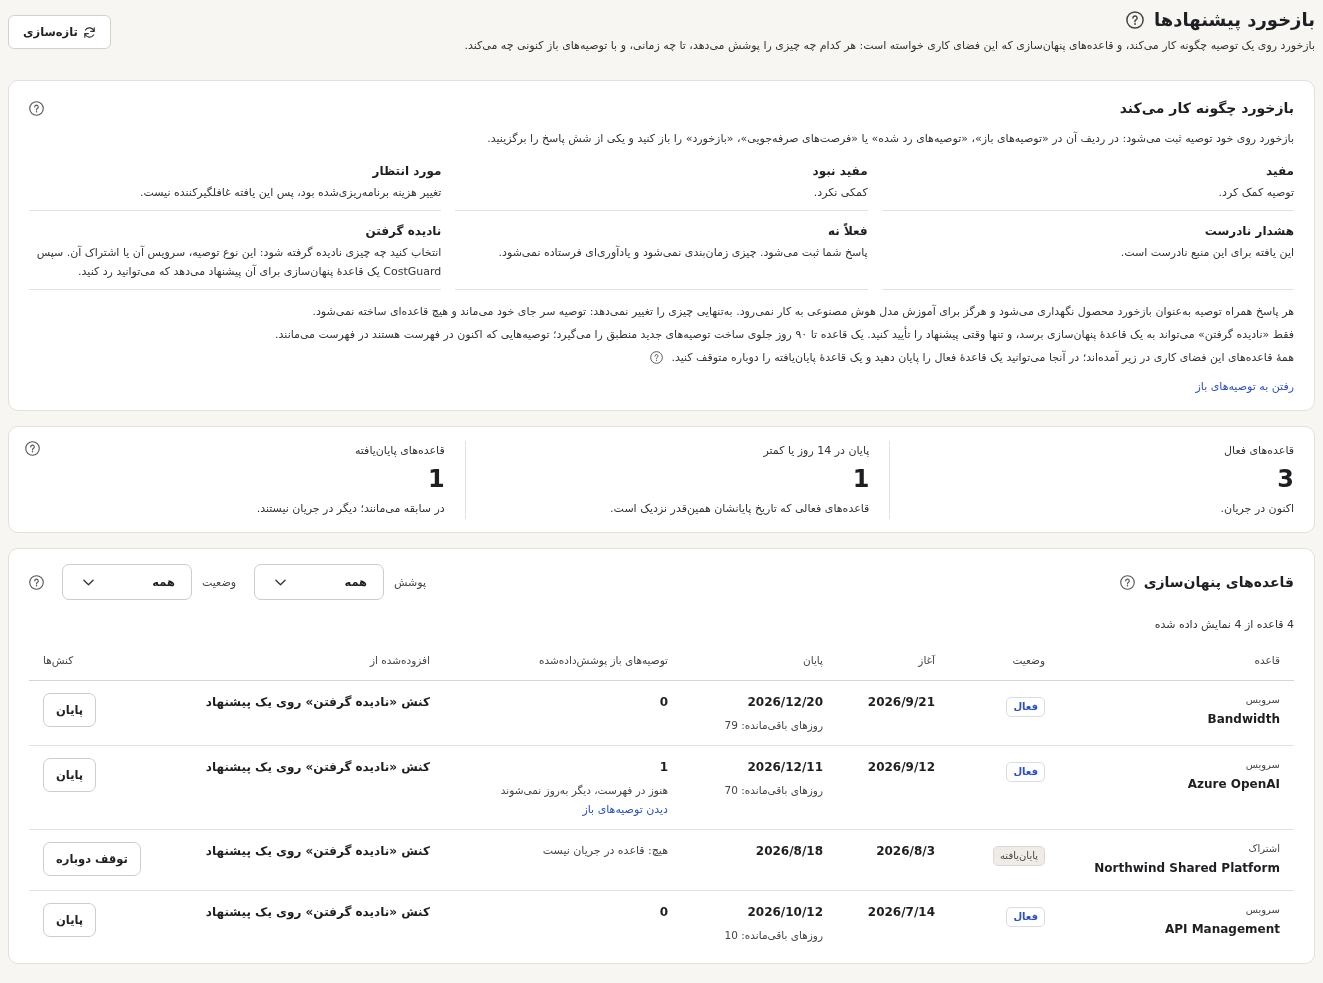 This screenshot has width=1323, height=983. I want to click on filter-label: پوشش, so click(410, 582).